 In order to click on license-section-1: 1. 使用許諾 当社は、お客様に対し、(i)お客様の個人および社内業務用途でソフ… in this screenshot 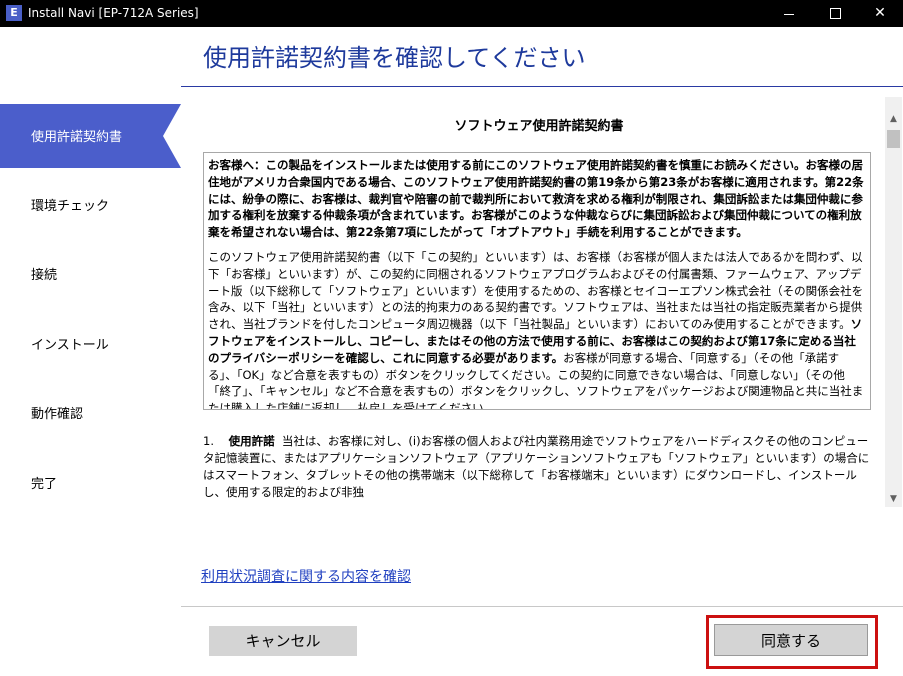, I will do `click(536, 466)`.